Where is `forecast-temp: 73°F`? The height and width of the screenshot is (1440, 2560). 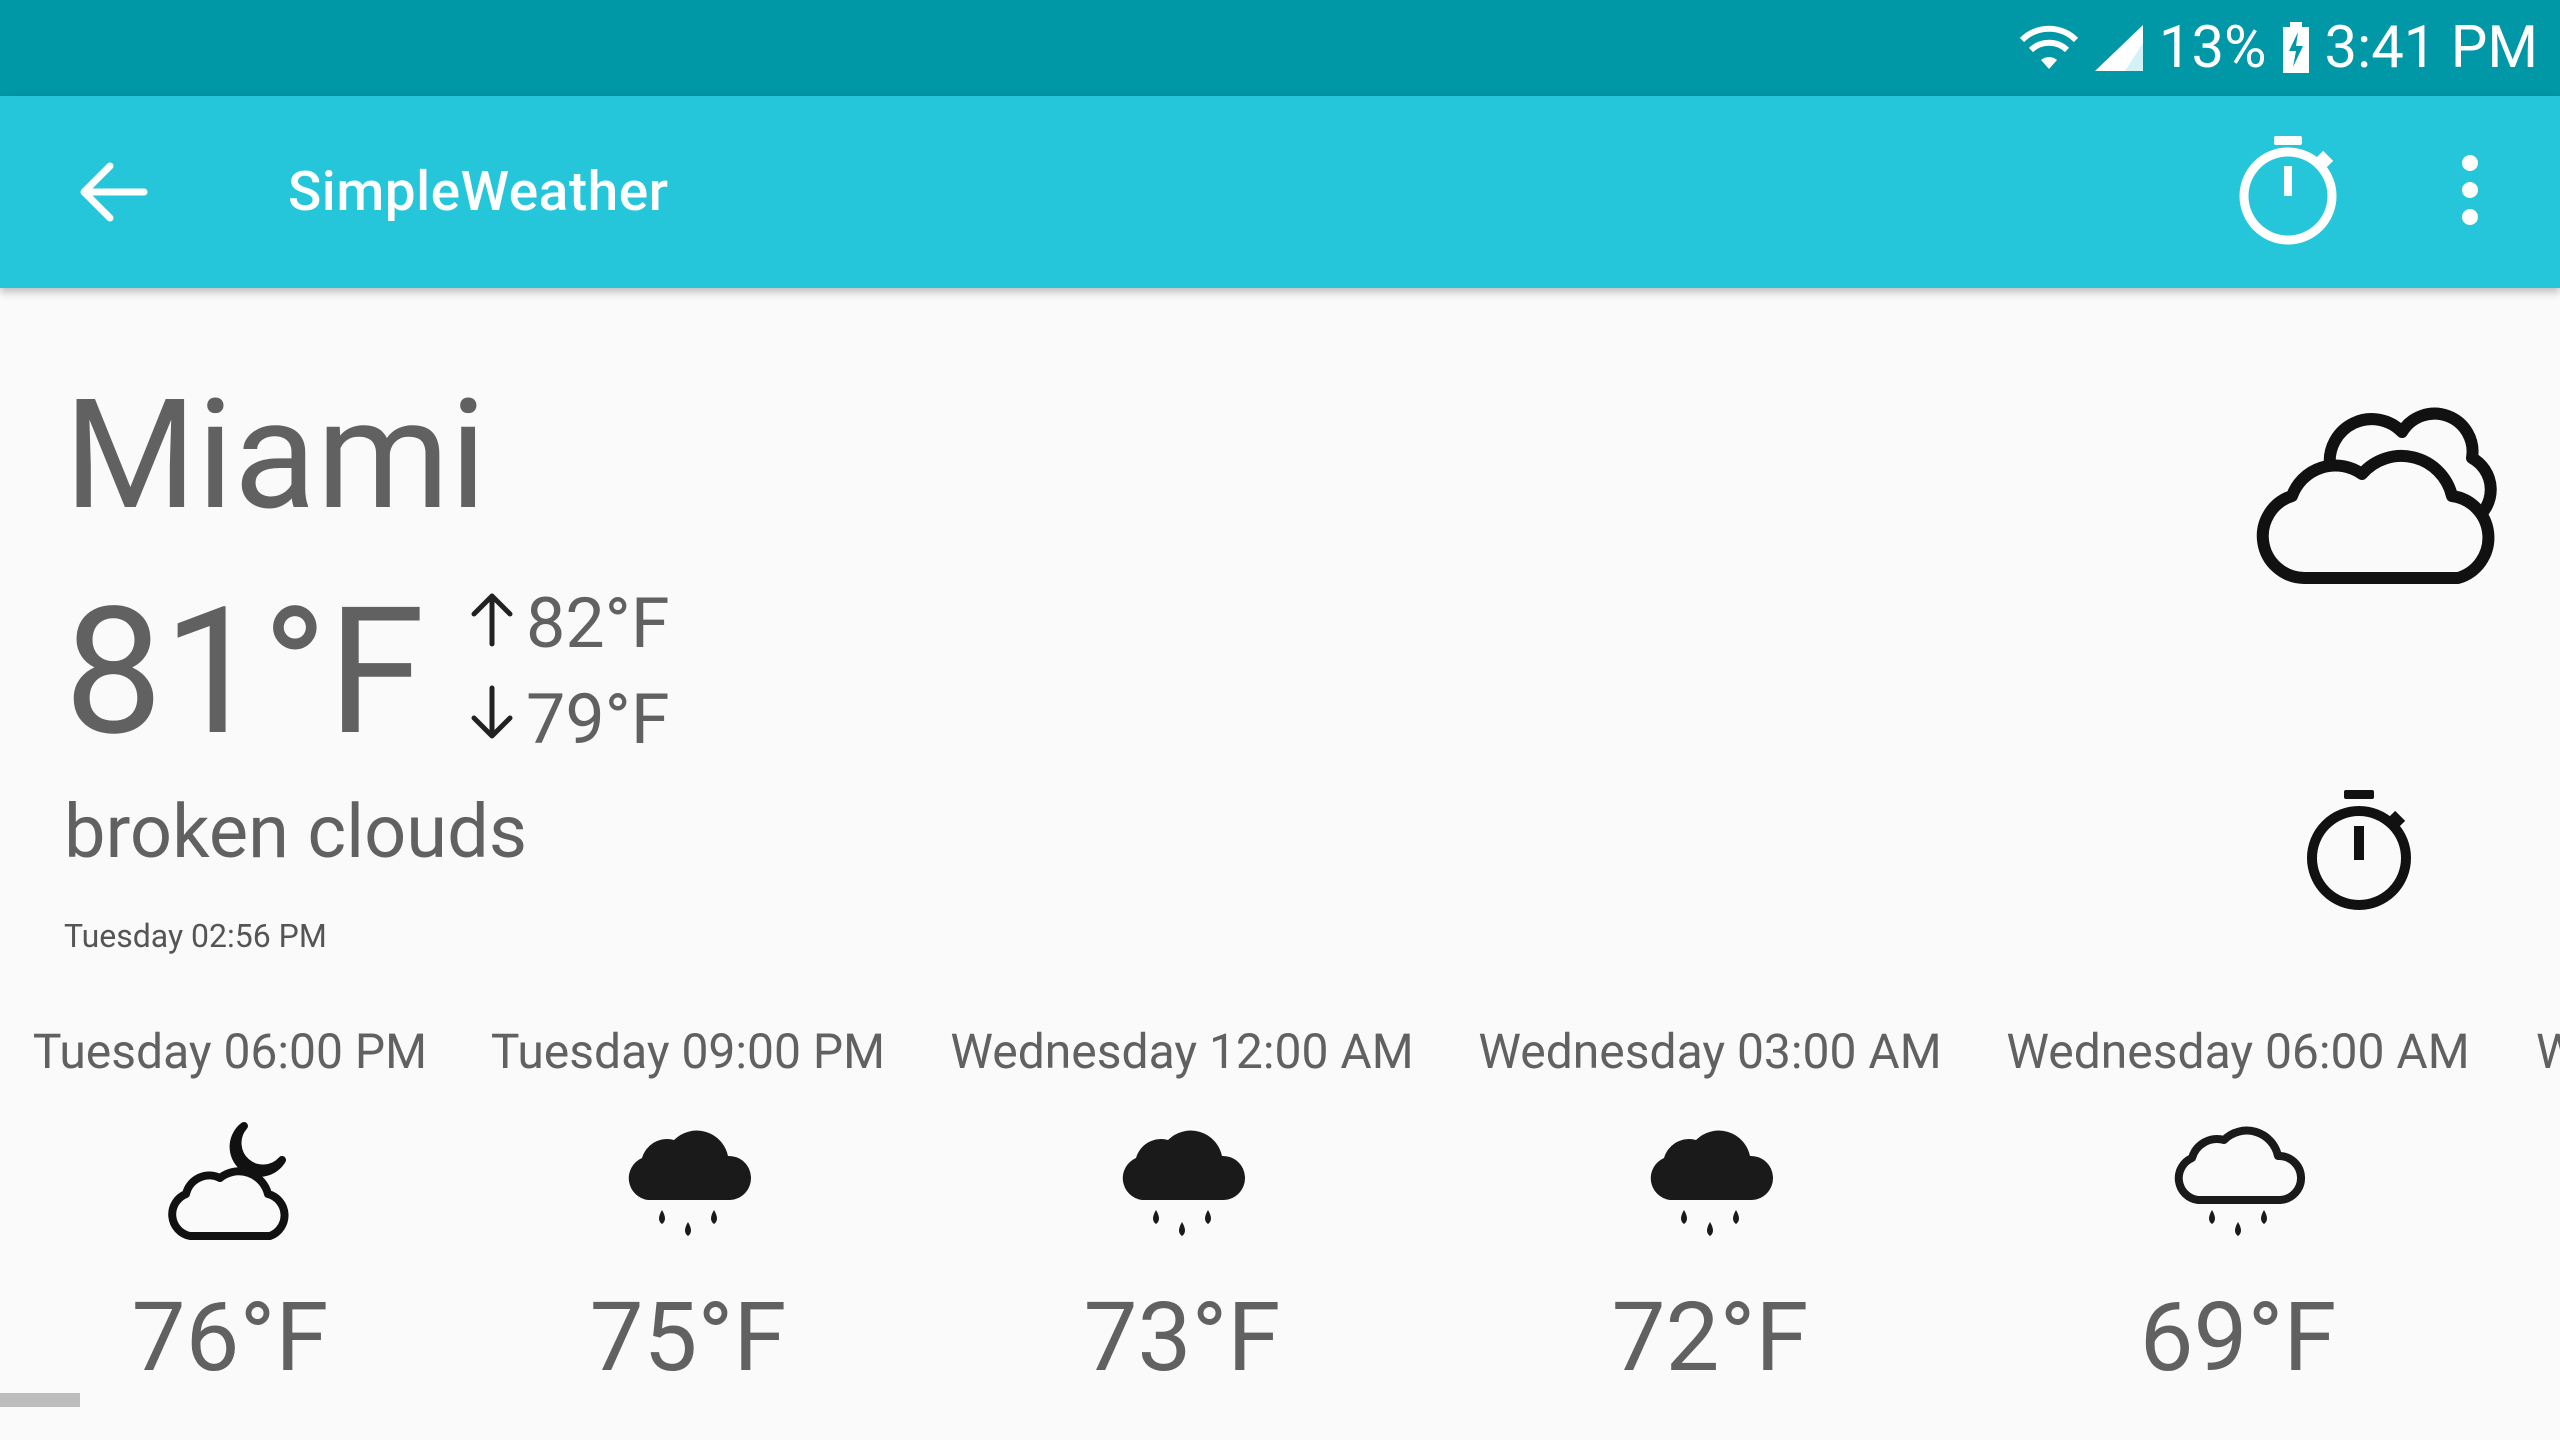 forecast-temp: 73°F is located at coordinates (1182, 1338).